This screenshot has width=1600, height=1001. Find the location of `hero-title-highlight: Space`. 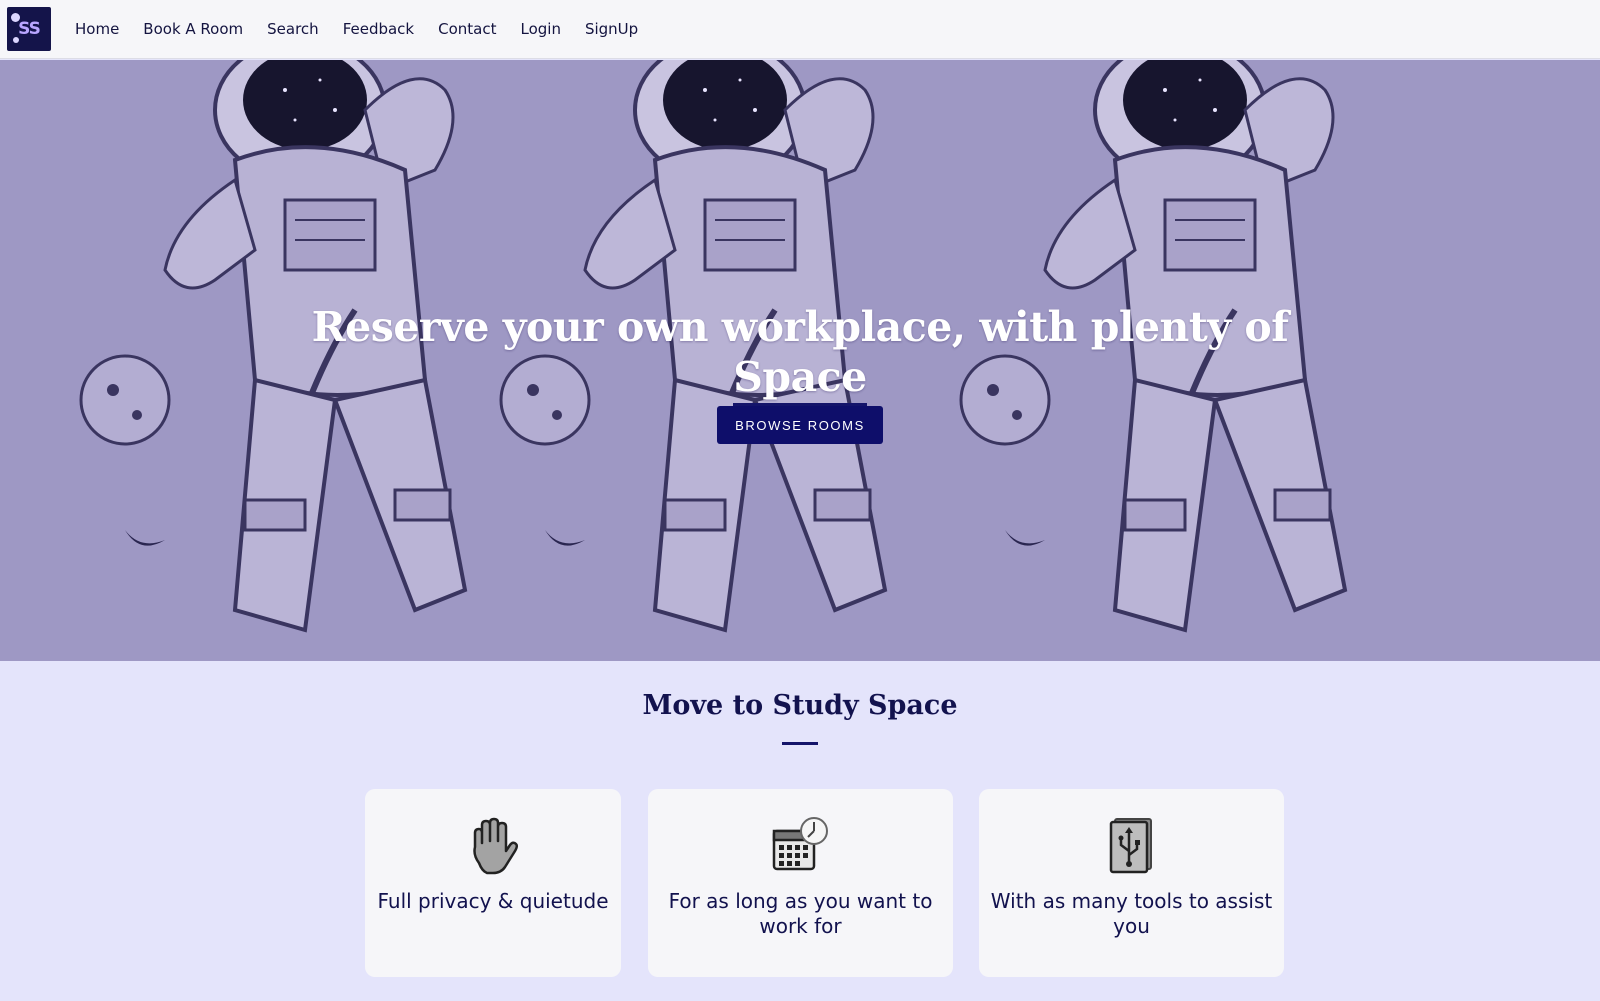

hero-title-highlight: Space is located at coordinates (800, 379).